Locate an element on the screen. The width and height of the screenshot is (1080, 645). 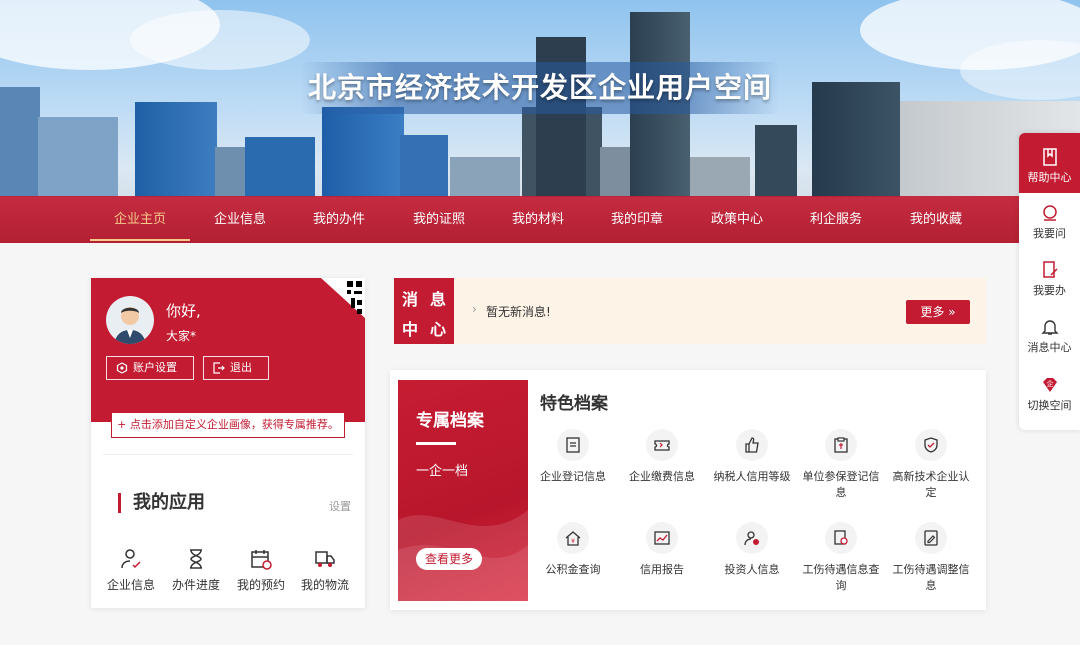
username: 大家* is located at coordinates (181, 336).